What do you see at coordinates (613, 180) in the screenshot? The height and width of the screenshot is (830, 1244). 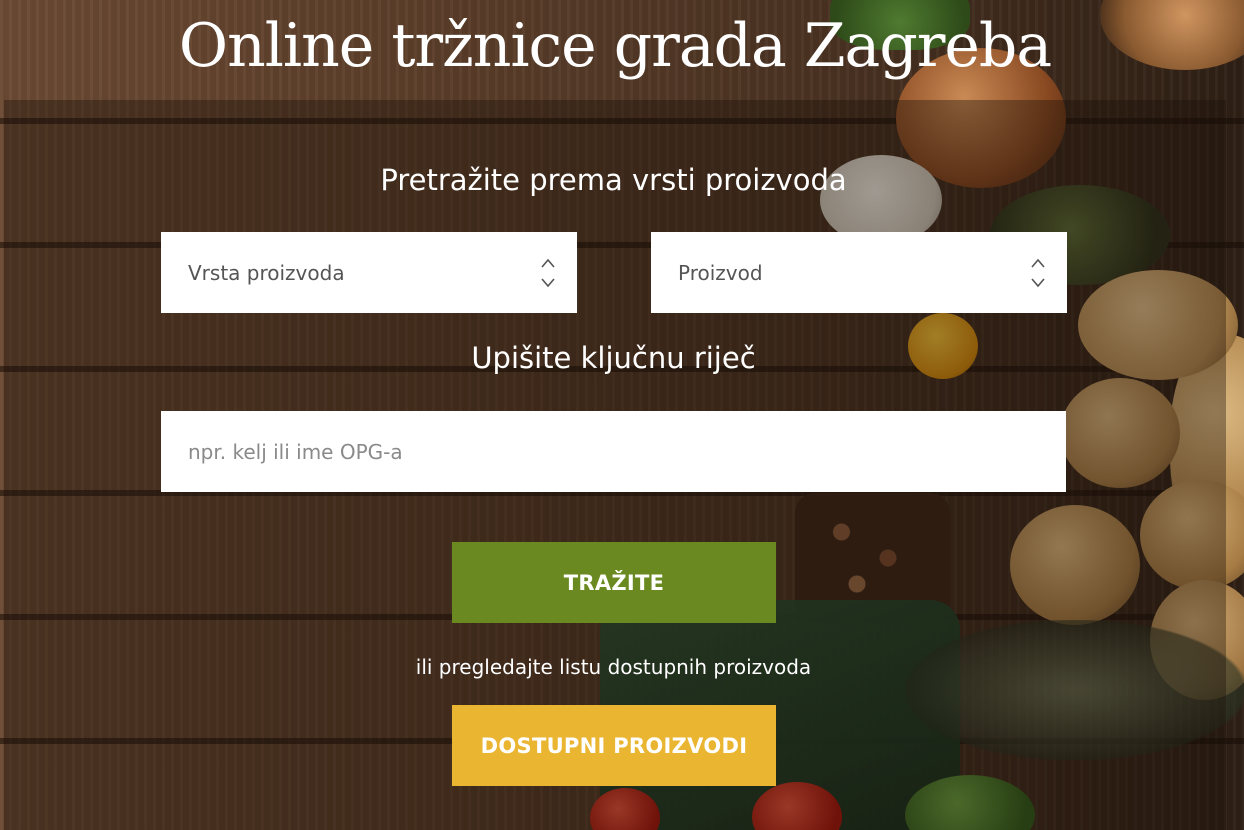 I see `search-by-type-heading: Pretražite prema vrsti proizvoda` at bounding box center [613, 180].